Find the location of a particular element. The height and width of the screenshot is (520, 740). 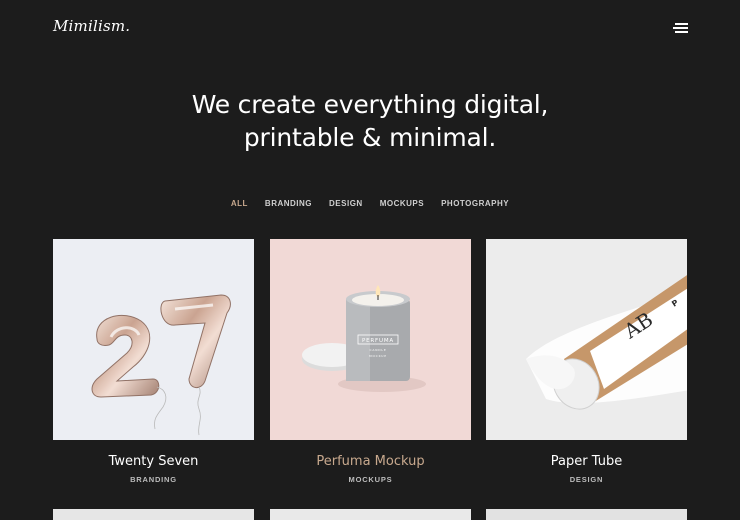

project-title: Perfuma Mockup is located at coordinates (370, 461).